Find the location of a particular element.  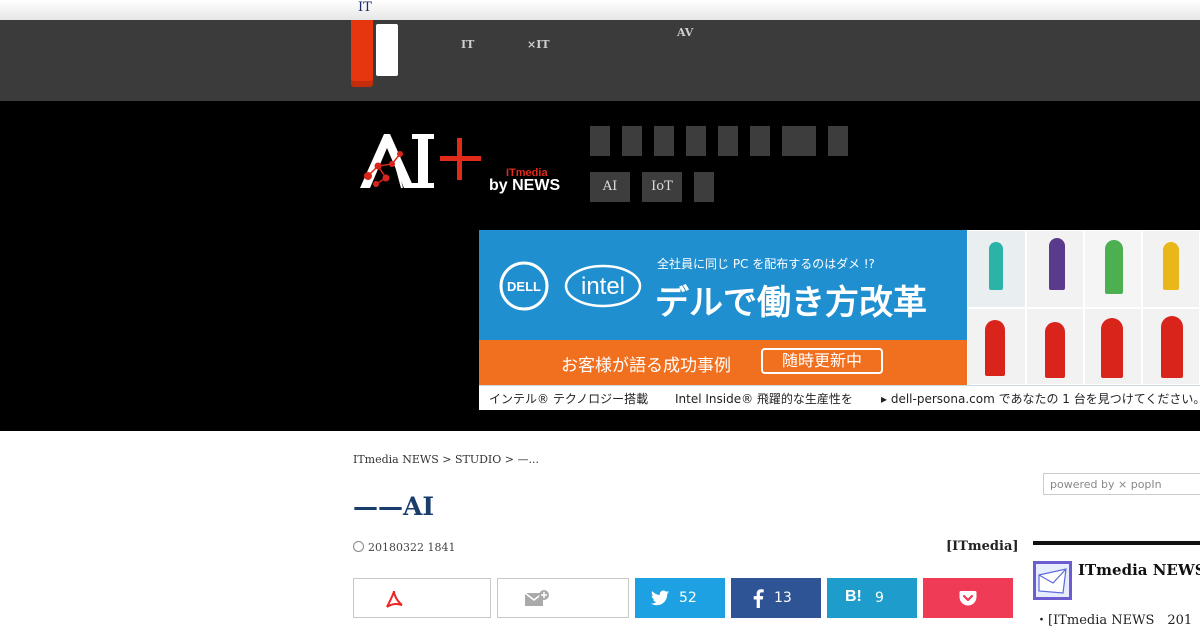

ad-bottom-right: ▸ dell-persona.com であなたの 1 台を見つけてください。 is located at coordinates (1040, 399).